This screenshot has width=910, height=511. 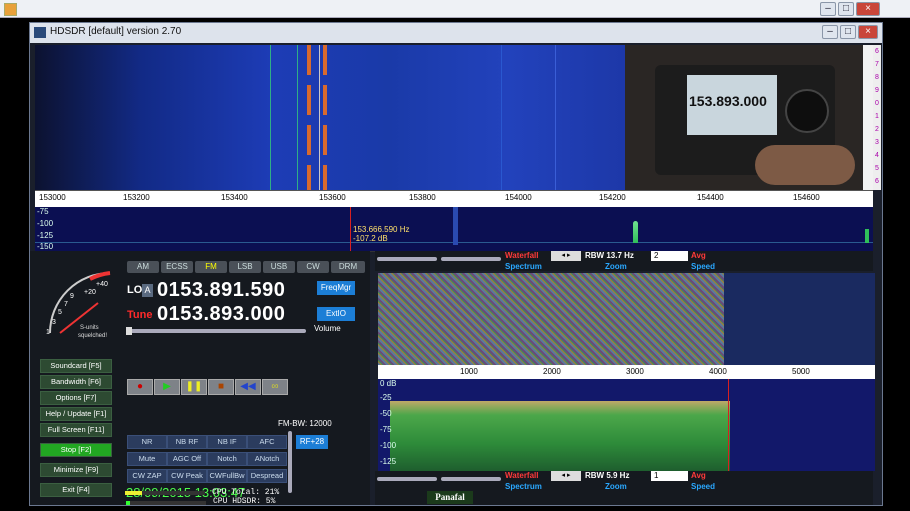 I want to click on smeter-tick: +20, so click(x=90, y=292).